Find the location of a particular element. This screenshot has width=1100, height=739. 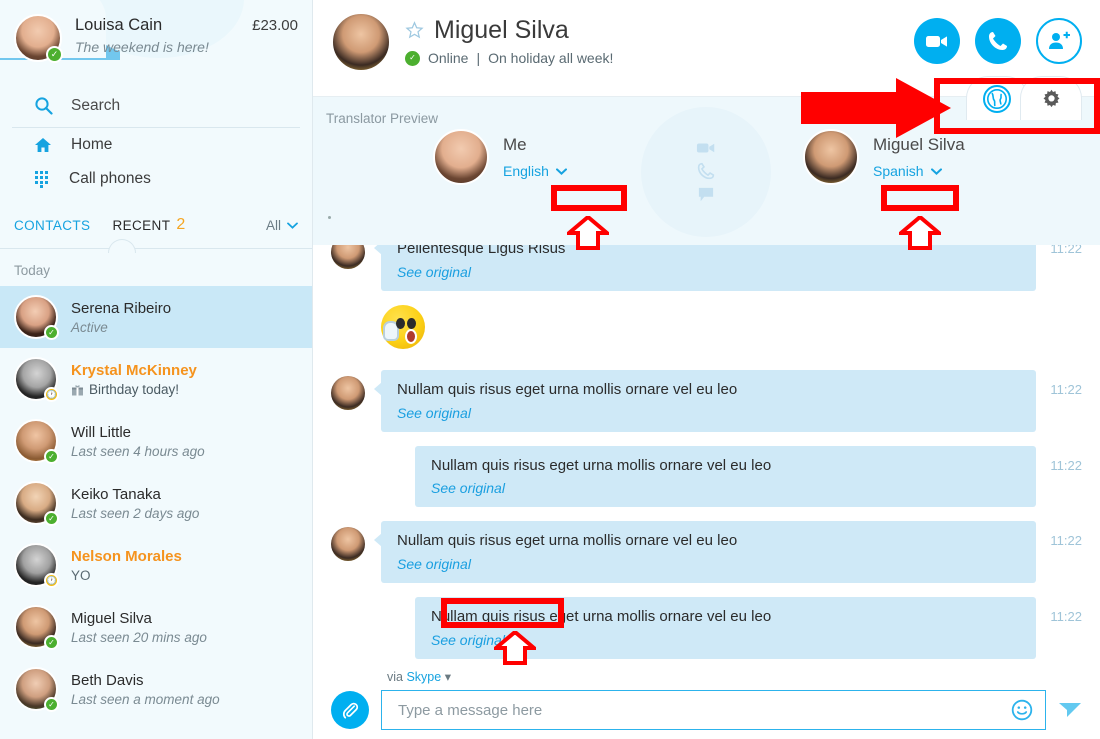

mood-text: On holiday all week! is located at coordinates (551, 58).